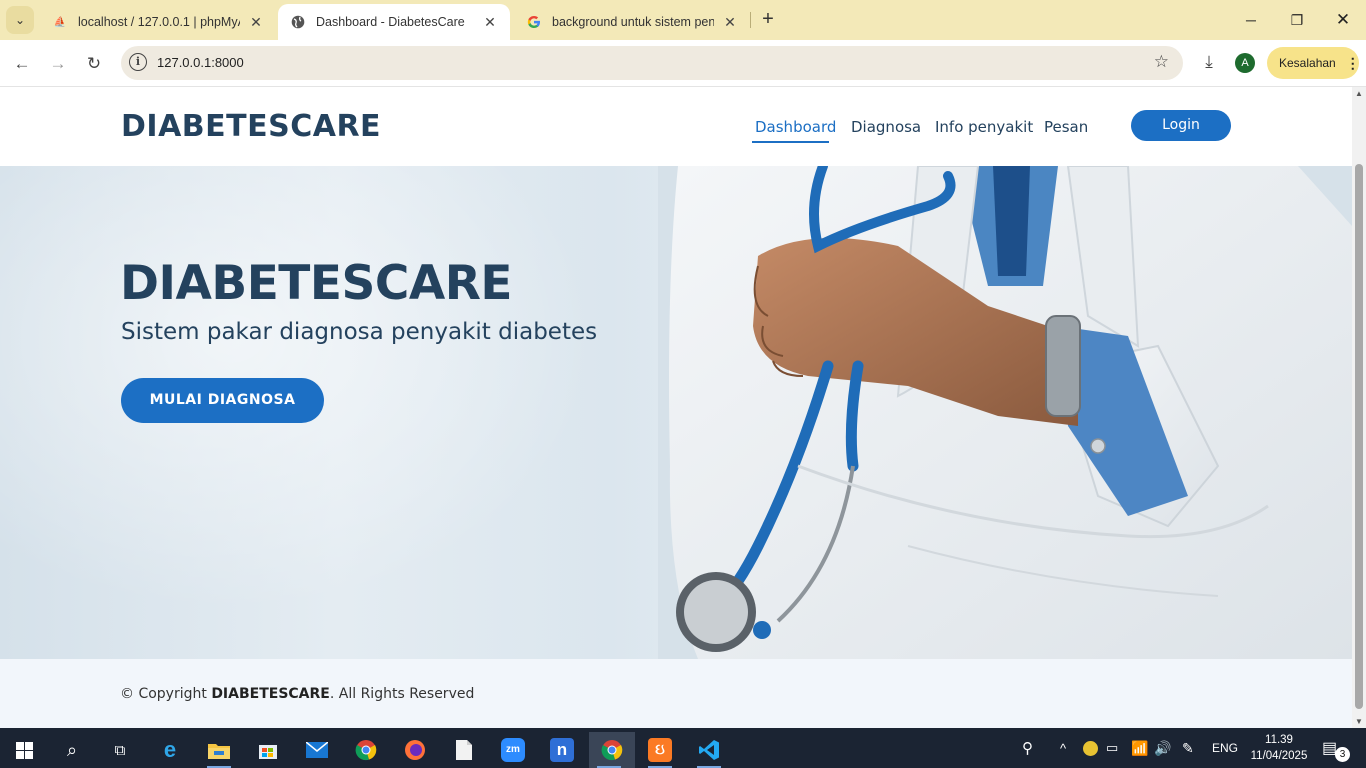 Image resolution: width=1366 pixels, height=768 pixels. What do you see at coordinates (72, 750) in the screenshot?
I see `search-icon: ⌕` at bounding box center [72, 750].